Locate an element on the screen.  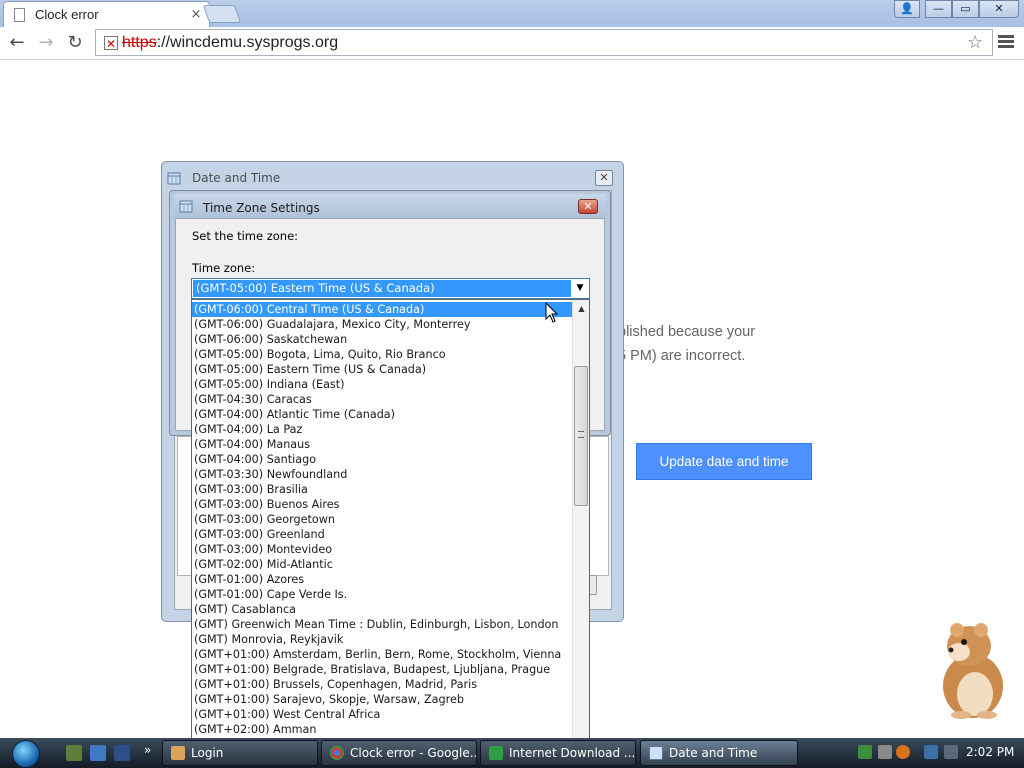
time-zone-selected-value: (GMT-05:00) Eastern Time (US & Canada) is located at coordinates (382, 288).